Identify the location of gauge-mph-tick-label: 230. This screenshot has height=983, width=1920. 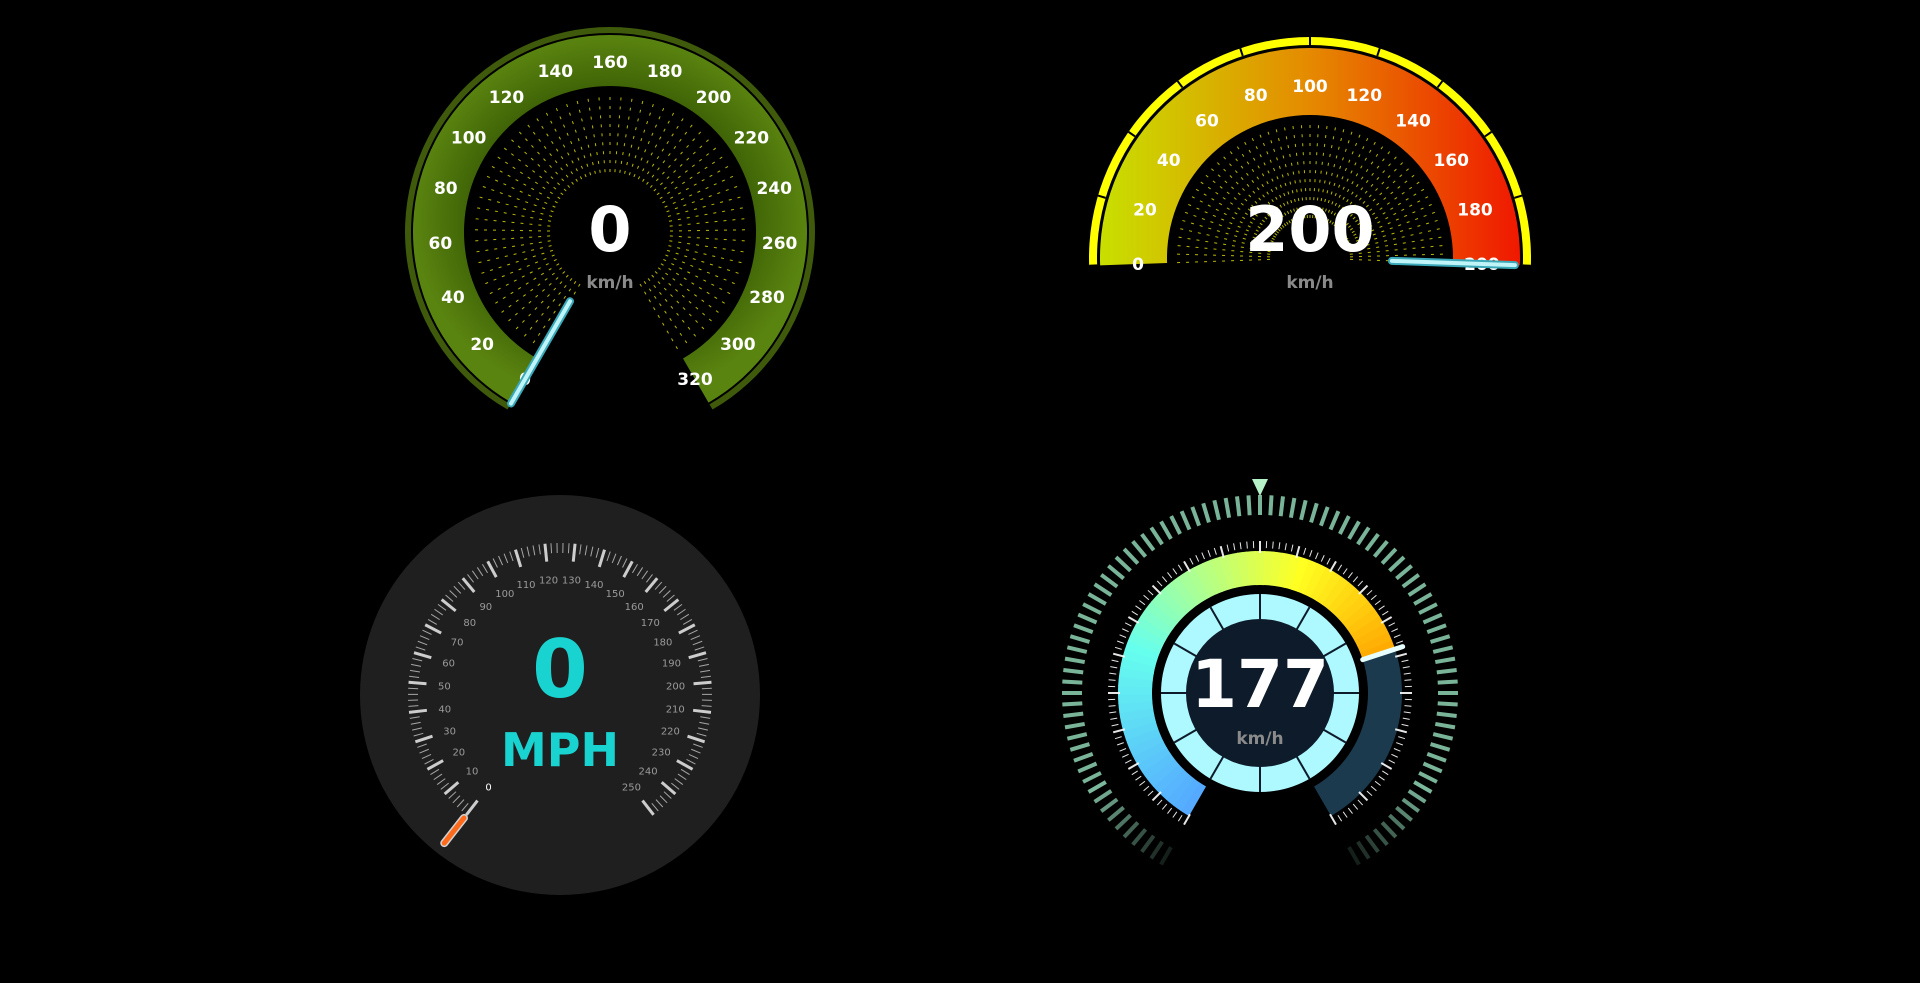
(661, 753).